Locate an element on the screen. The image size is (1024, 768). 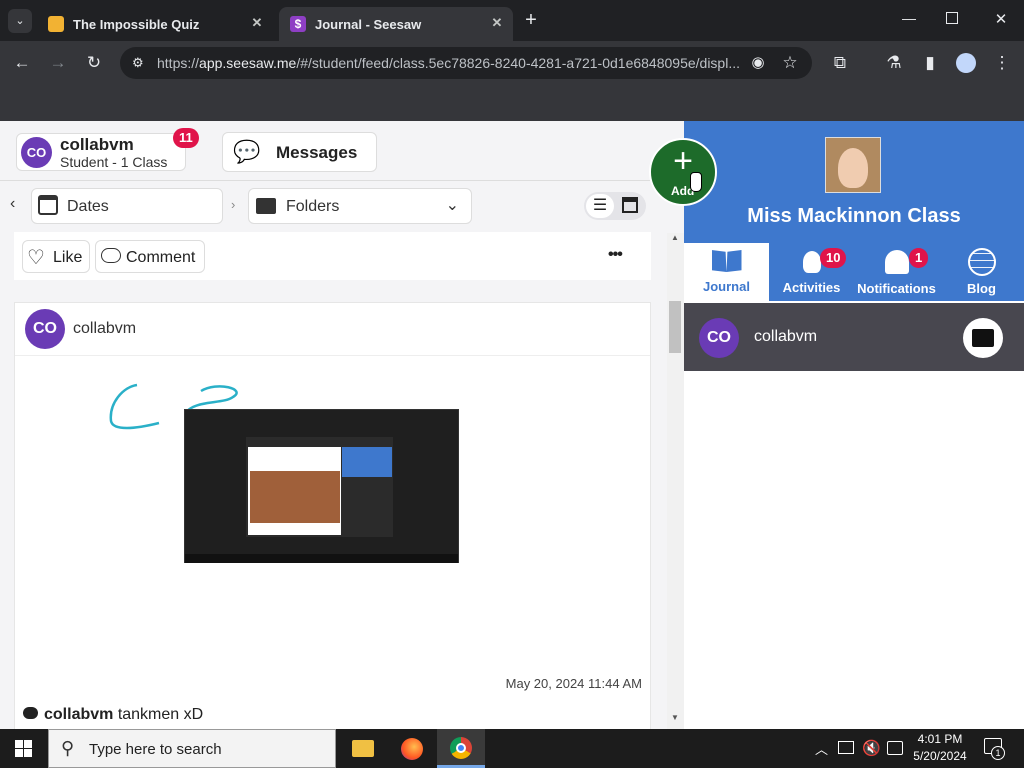
tab-title: The Impossible Quiz is located at coordinates (136, 24).